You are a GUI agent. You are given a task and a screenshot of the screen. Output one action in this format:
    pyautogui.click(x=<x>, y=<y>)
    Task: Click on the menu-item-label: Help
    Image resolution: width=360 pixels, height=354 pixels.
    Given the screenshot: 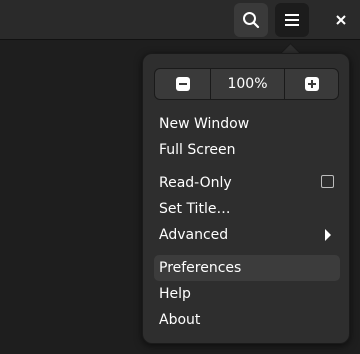 What is the action you would take?
    pyautogui.click(x=175, y=294)
    